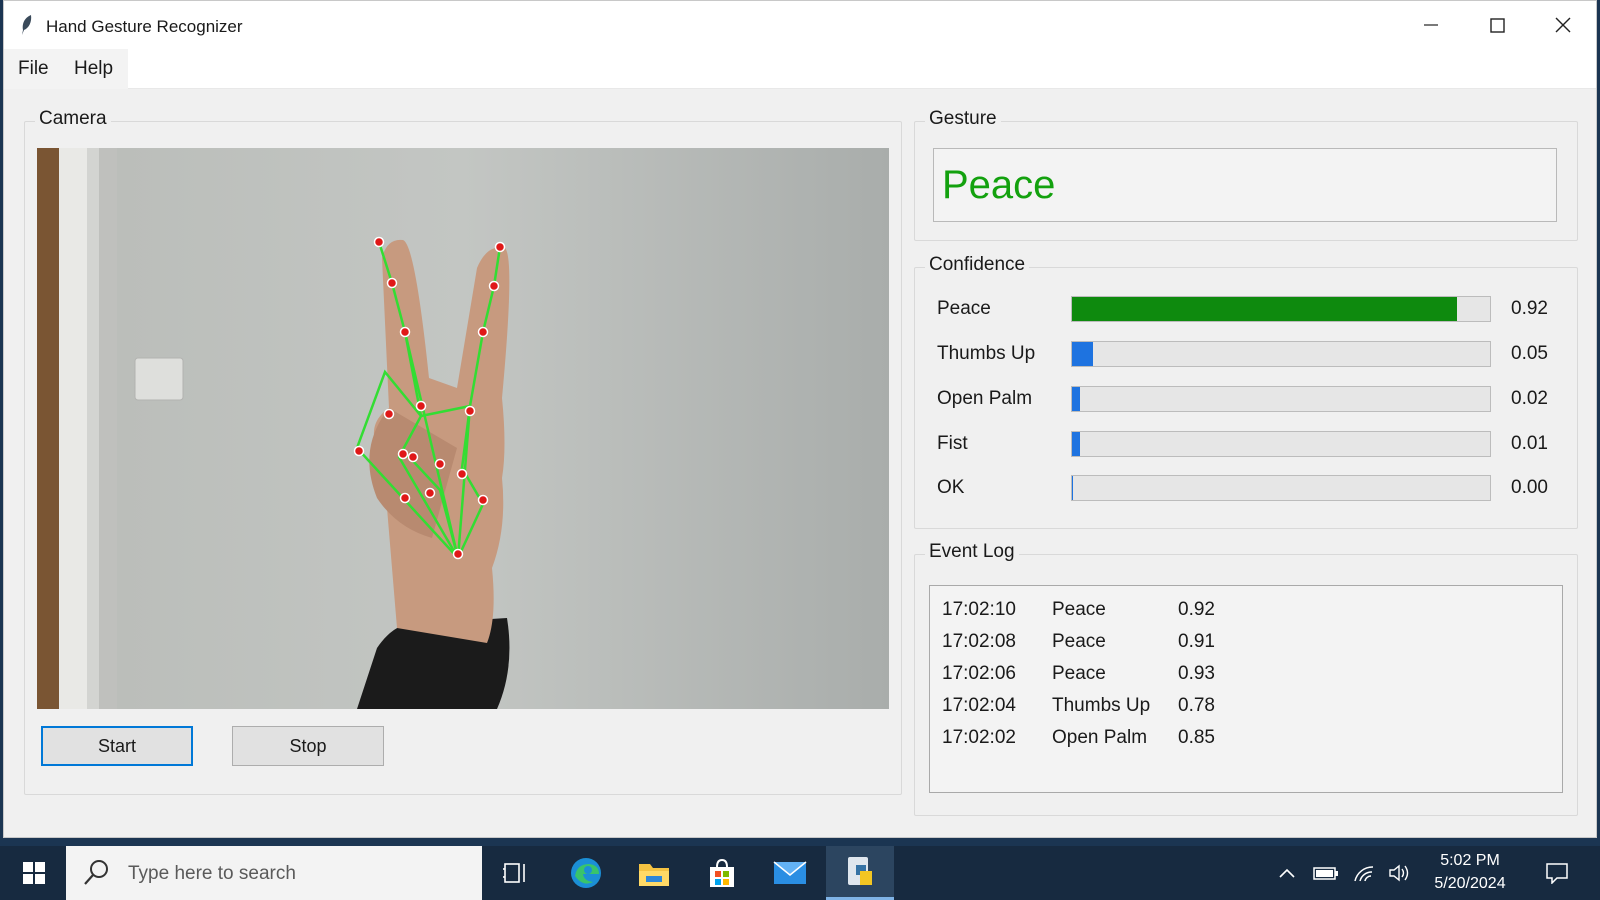  I want to click on confidence-row: Thumbs Up 0.05, so click(1246, 354).